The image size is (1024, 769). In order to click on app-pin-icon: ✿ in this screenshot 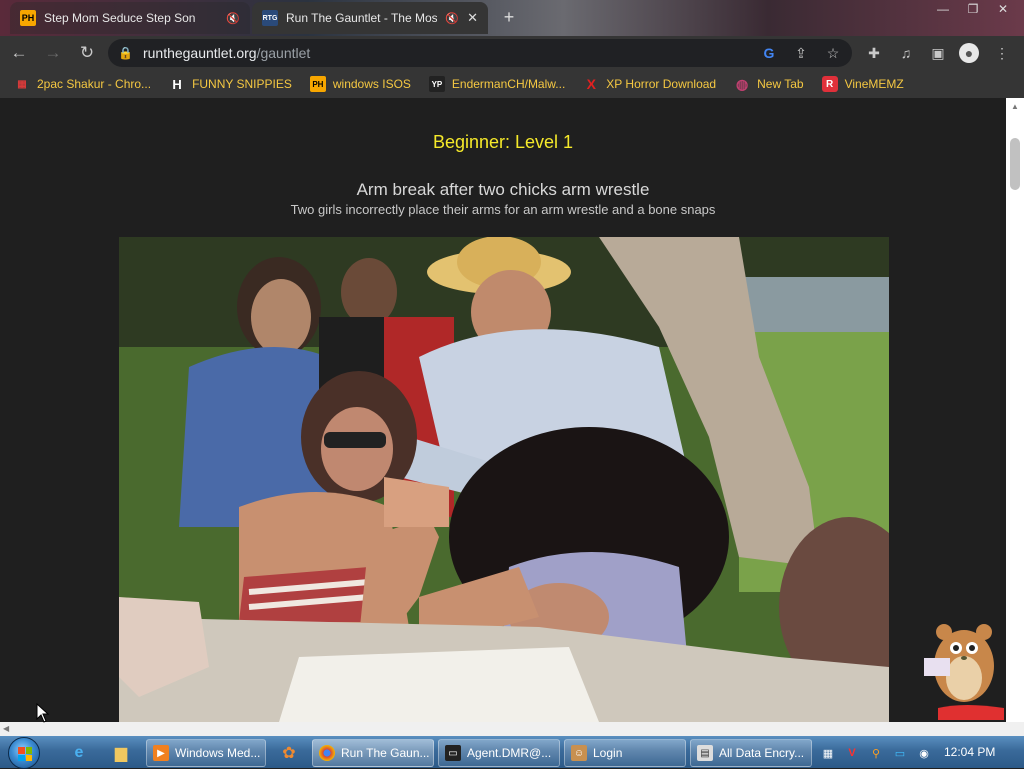, I will do `click(289, 753)`.